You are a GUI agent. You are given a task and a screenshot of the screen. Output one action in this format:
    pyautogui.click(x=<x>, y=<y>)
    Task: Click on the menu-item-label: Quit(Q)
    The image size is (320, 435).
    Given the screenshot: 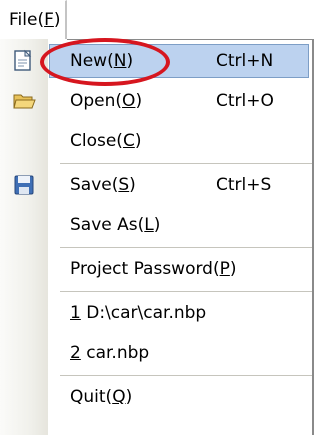 What is the action you would take?
    pyautogui.click(x=101, y=397)
    